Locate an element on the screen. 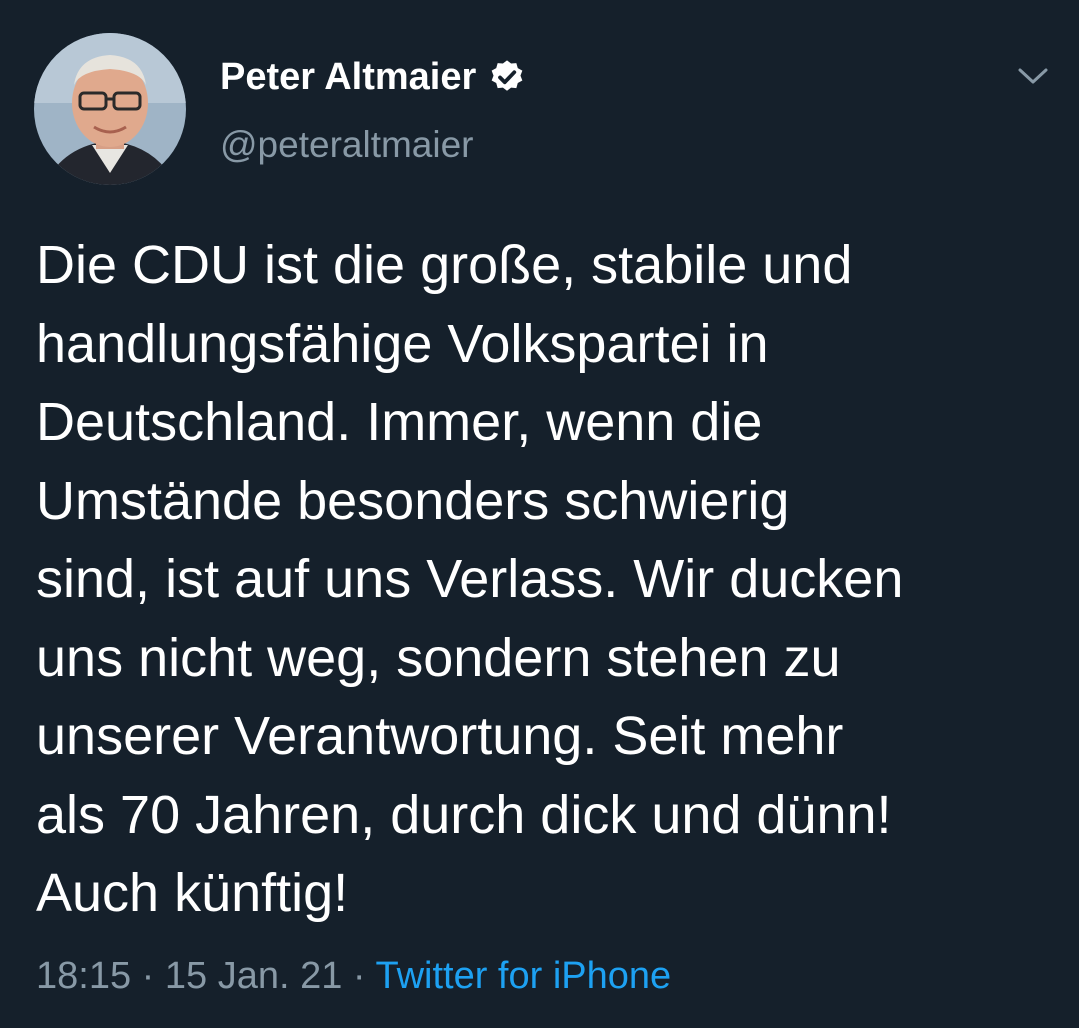 Image resolution: width=1079 pixels, height=1028 pixels. display-name: Peter Altmaier is located at coordinates (348, 77).